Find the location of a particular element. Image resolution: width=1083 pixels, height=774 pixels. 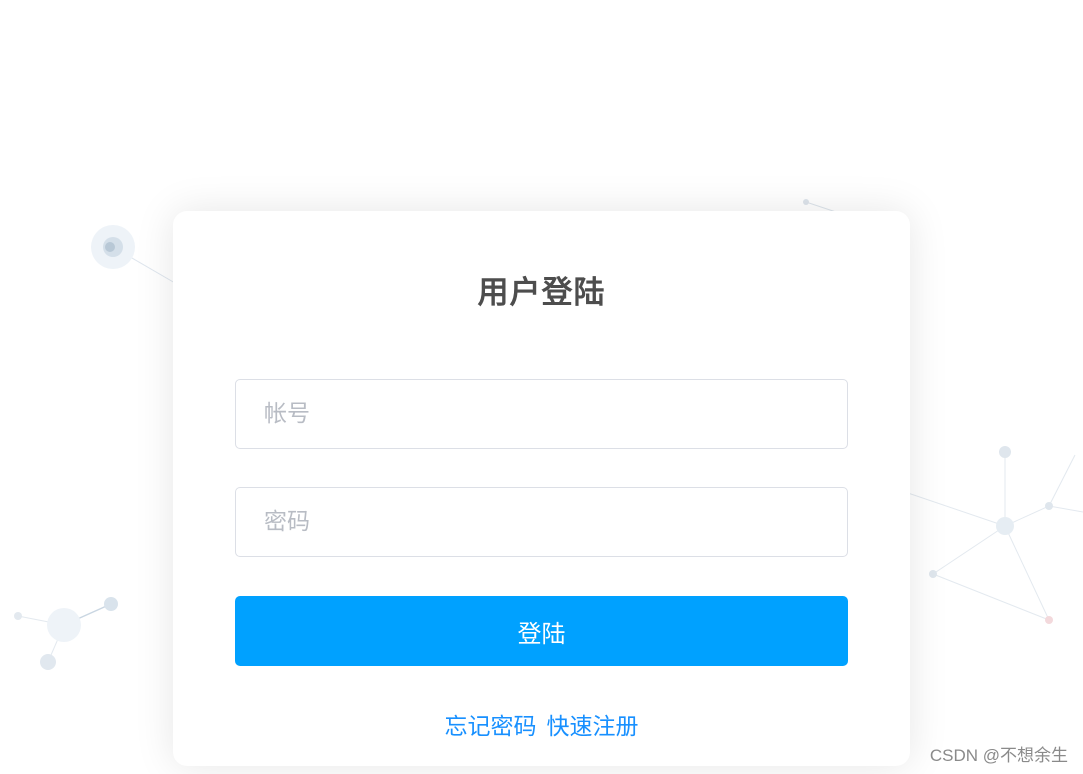

forgot-password-link: 忘记密码 is located at coordinates (491, 727).